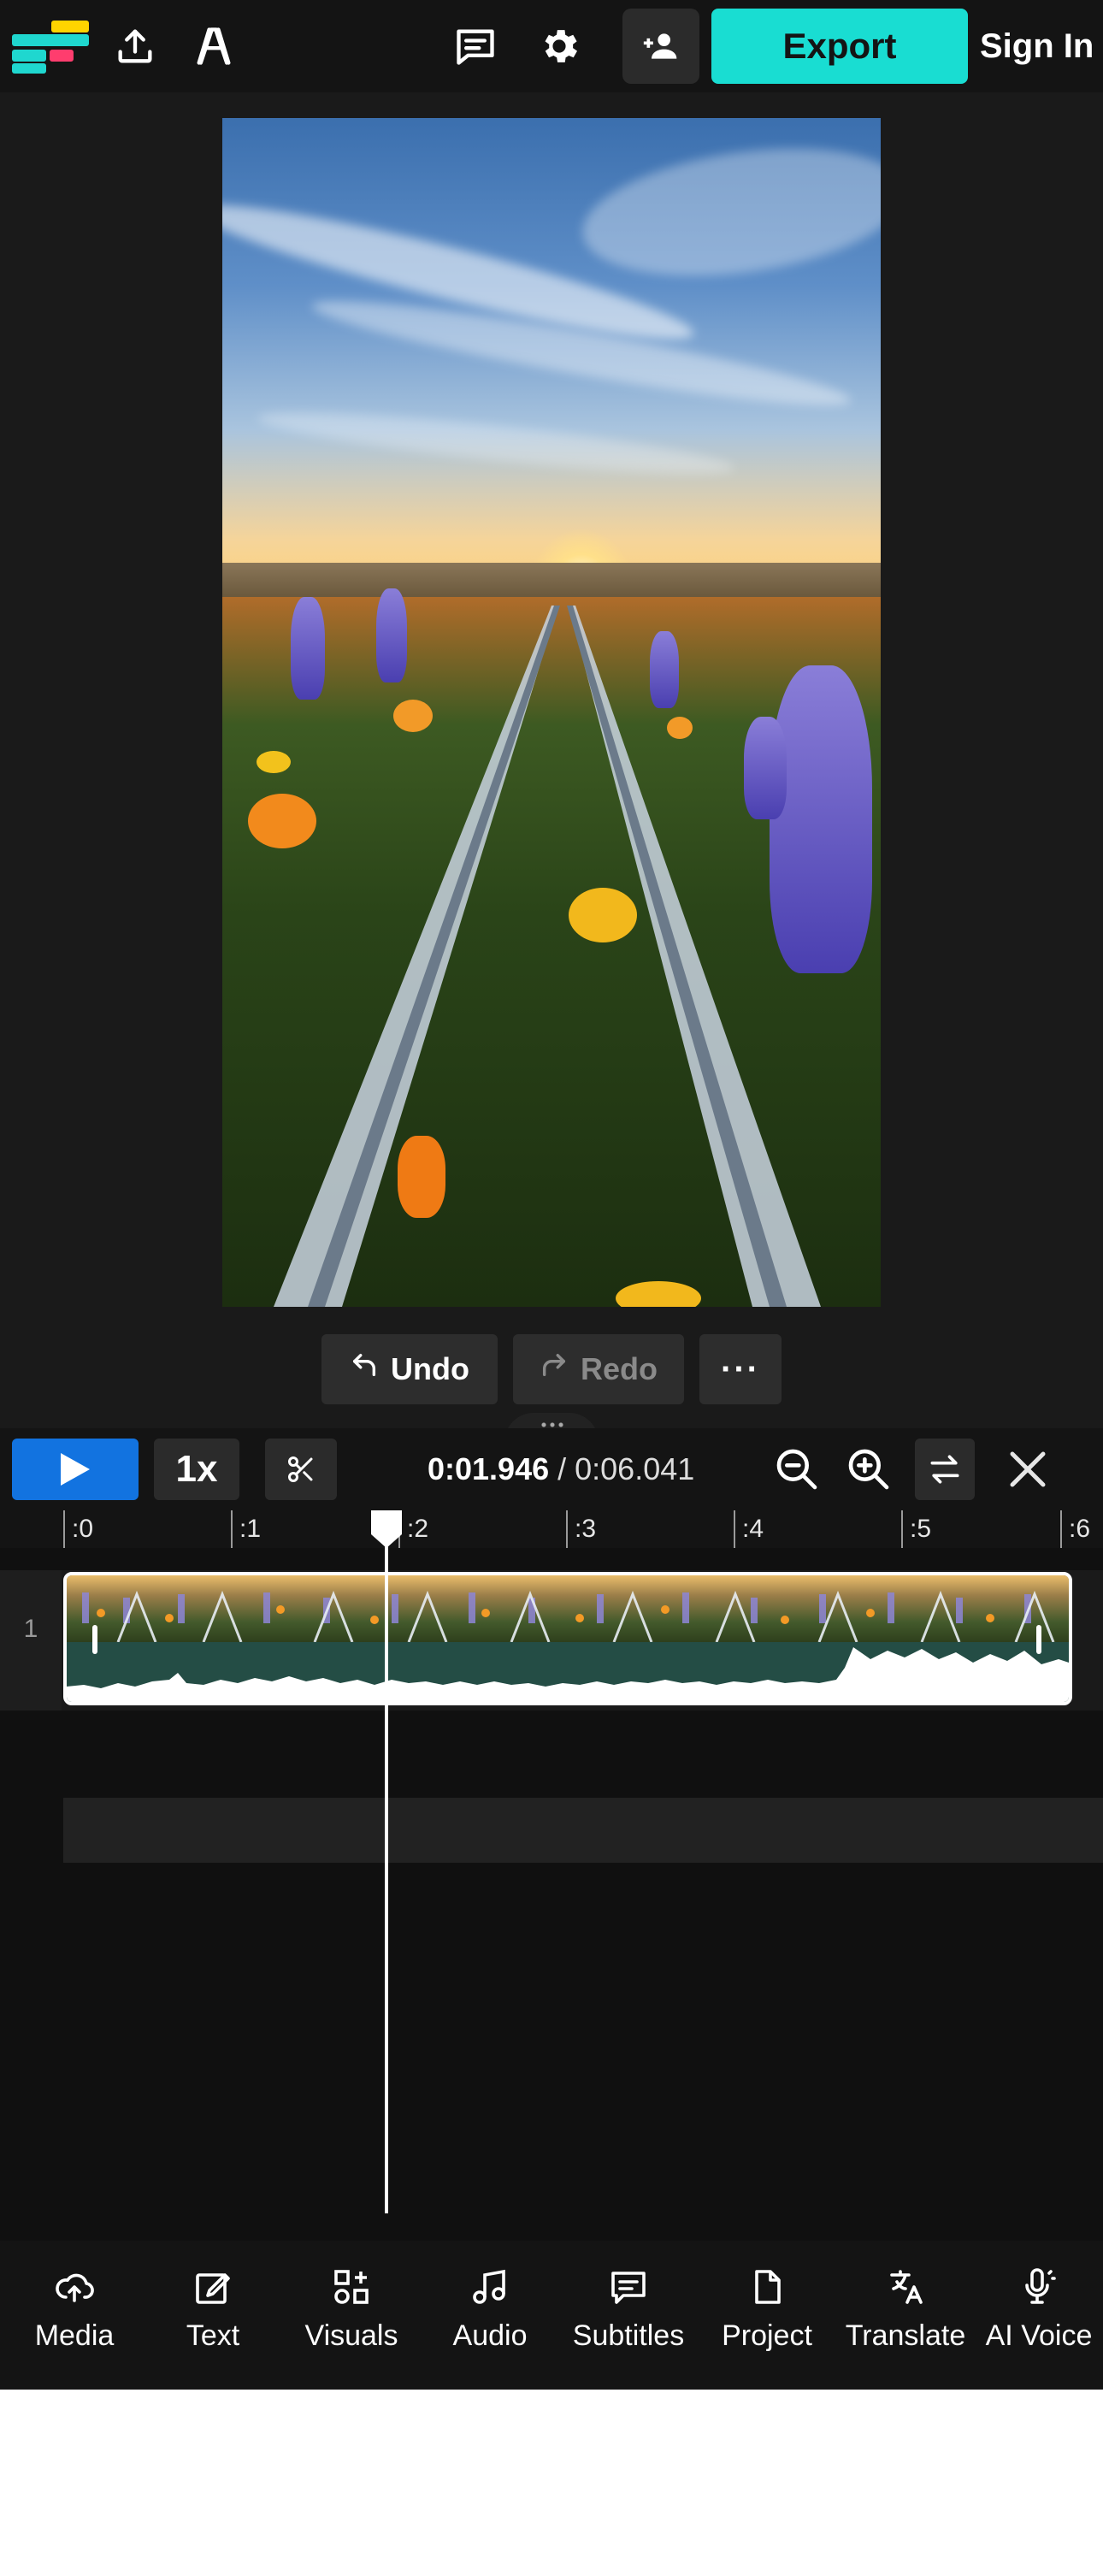  Describe the element at coordinates (490, 2318) in the screenshot. I see `nav-audio: Audio` at that location.